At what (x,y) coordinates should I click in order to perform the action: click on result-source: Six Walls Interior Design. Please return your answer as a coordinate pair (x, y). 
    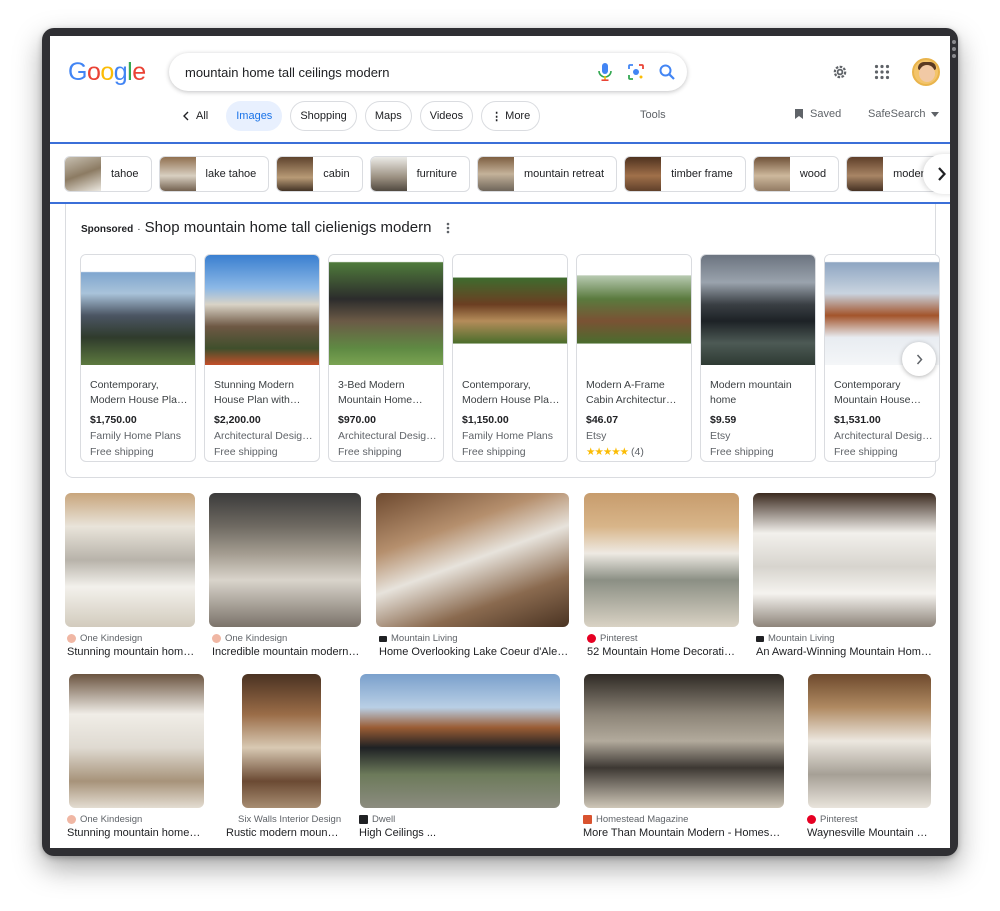
    Looking at the image, I should click on (289, 819).